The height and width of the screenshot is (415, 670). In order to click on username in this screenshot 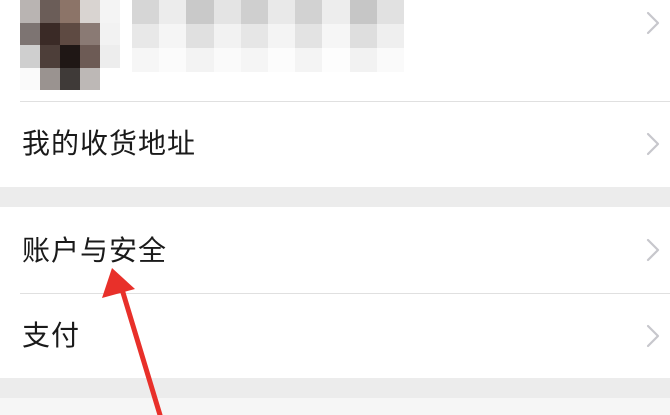, I will do `click(268, 36)`.